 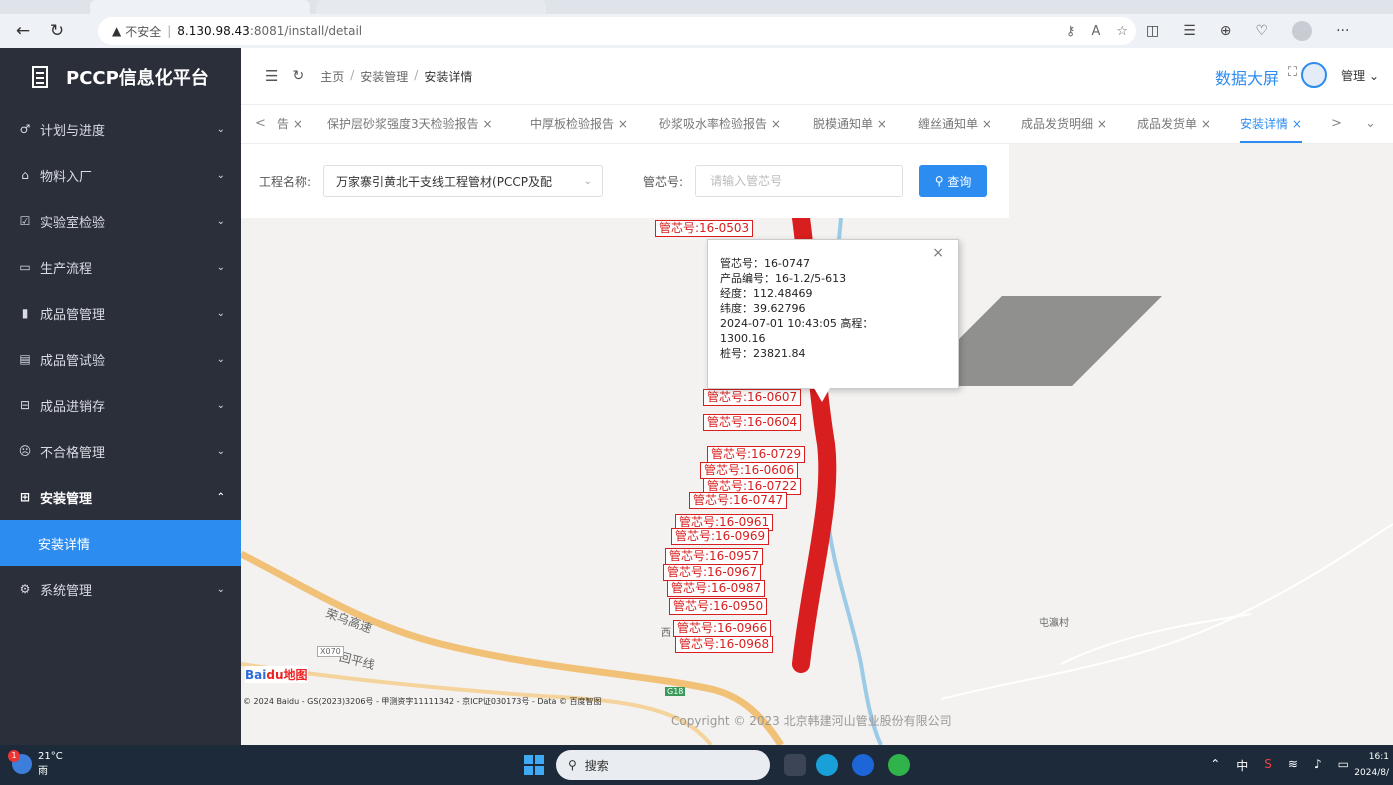 I want to click on collections-icon: ⊕, so click(x=1226, y=31).